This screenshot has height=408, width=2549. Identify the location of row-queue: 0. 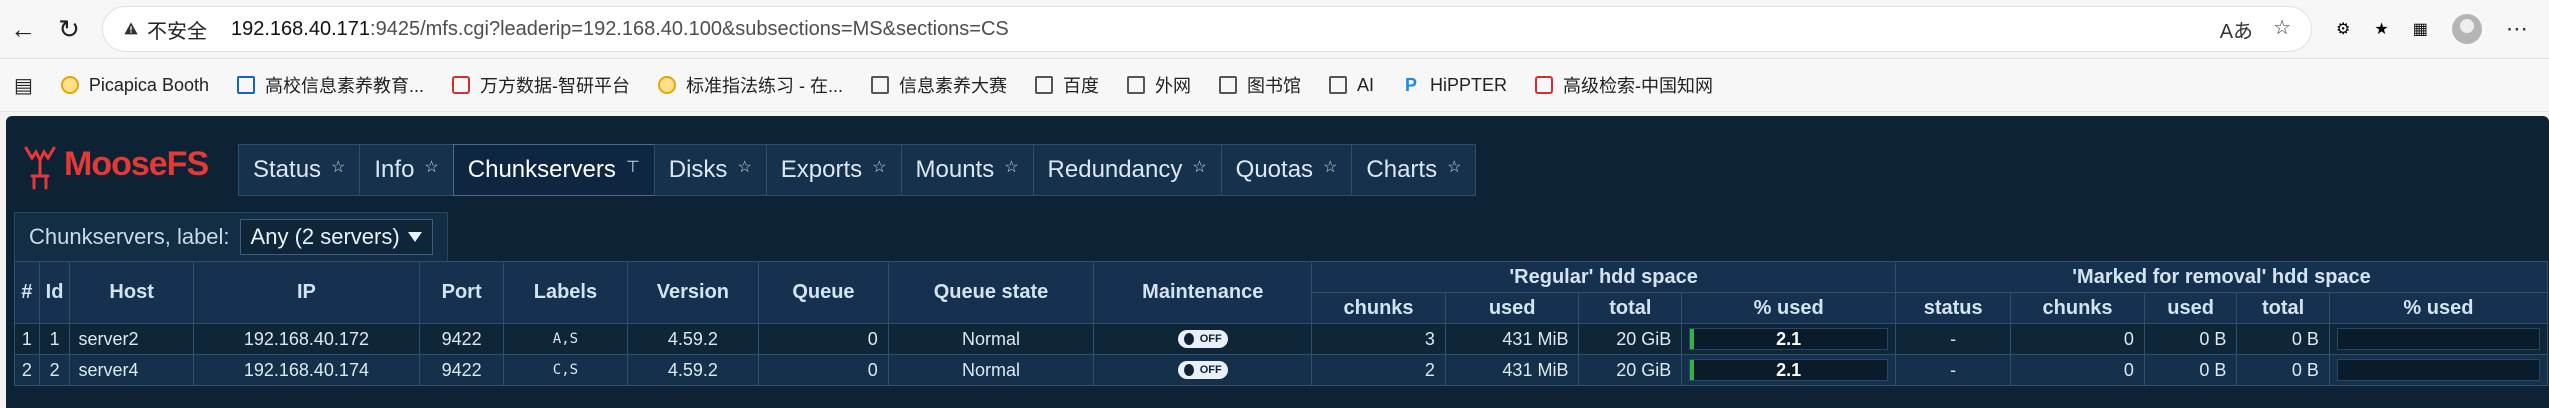
(823, 339).